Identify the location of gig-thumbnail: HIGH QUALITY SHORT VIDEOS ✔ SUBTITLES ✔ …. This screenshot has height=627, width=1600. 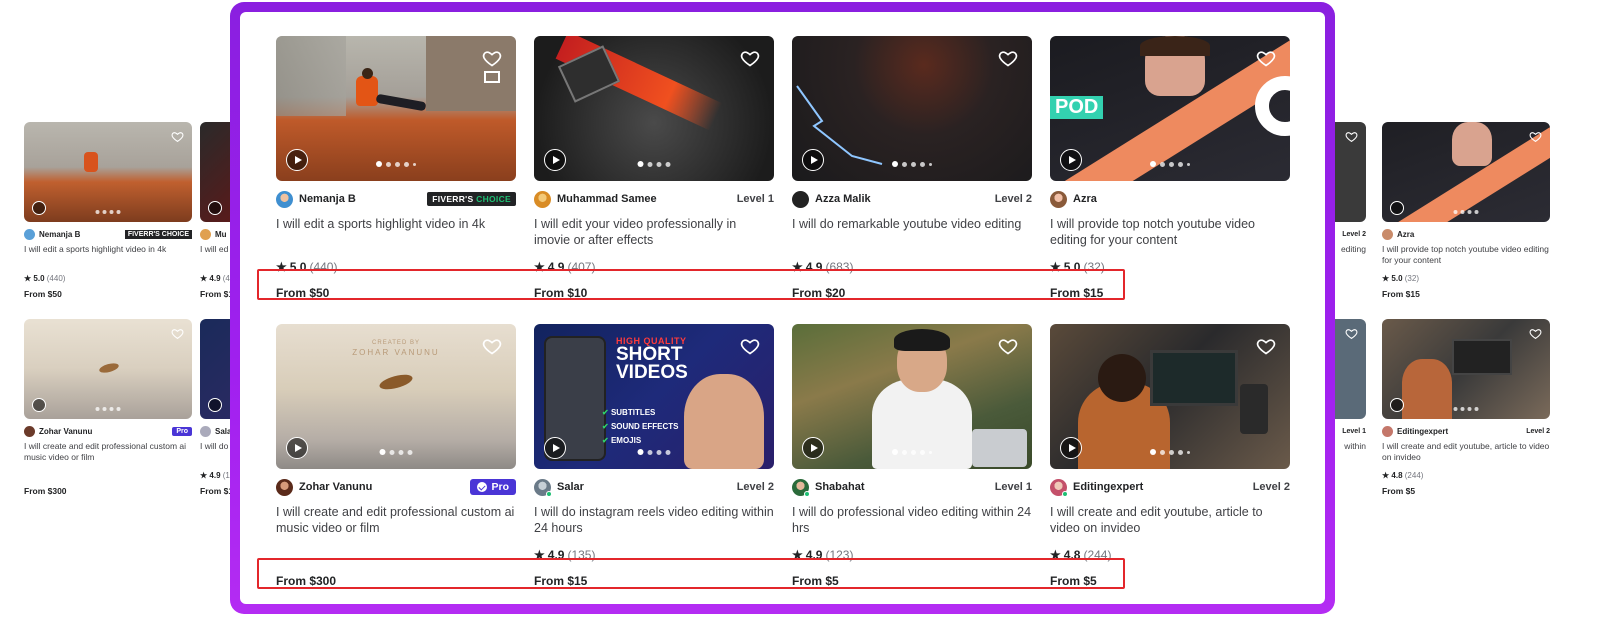
(654, 396).